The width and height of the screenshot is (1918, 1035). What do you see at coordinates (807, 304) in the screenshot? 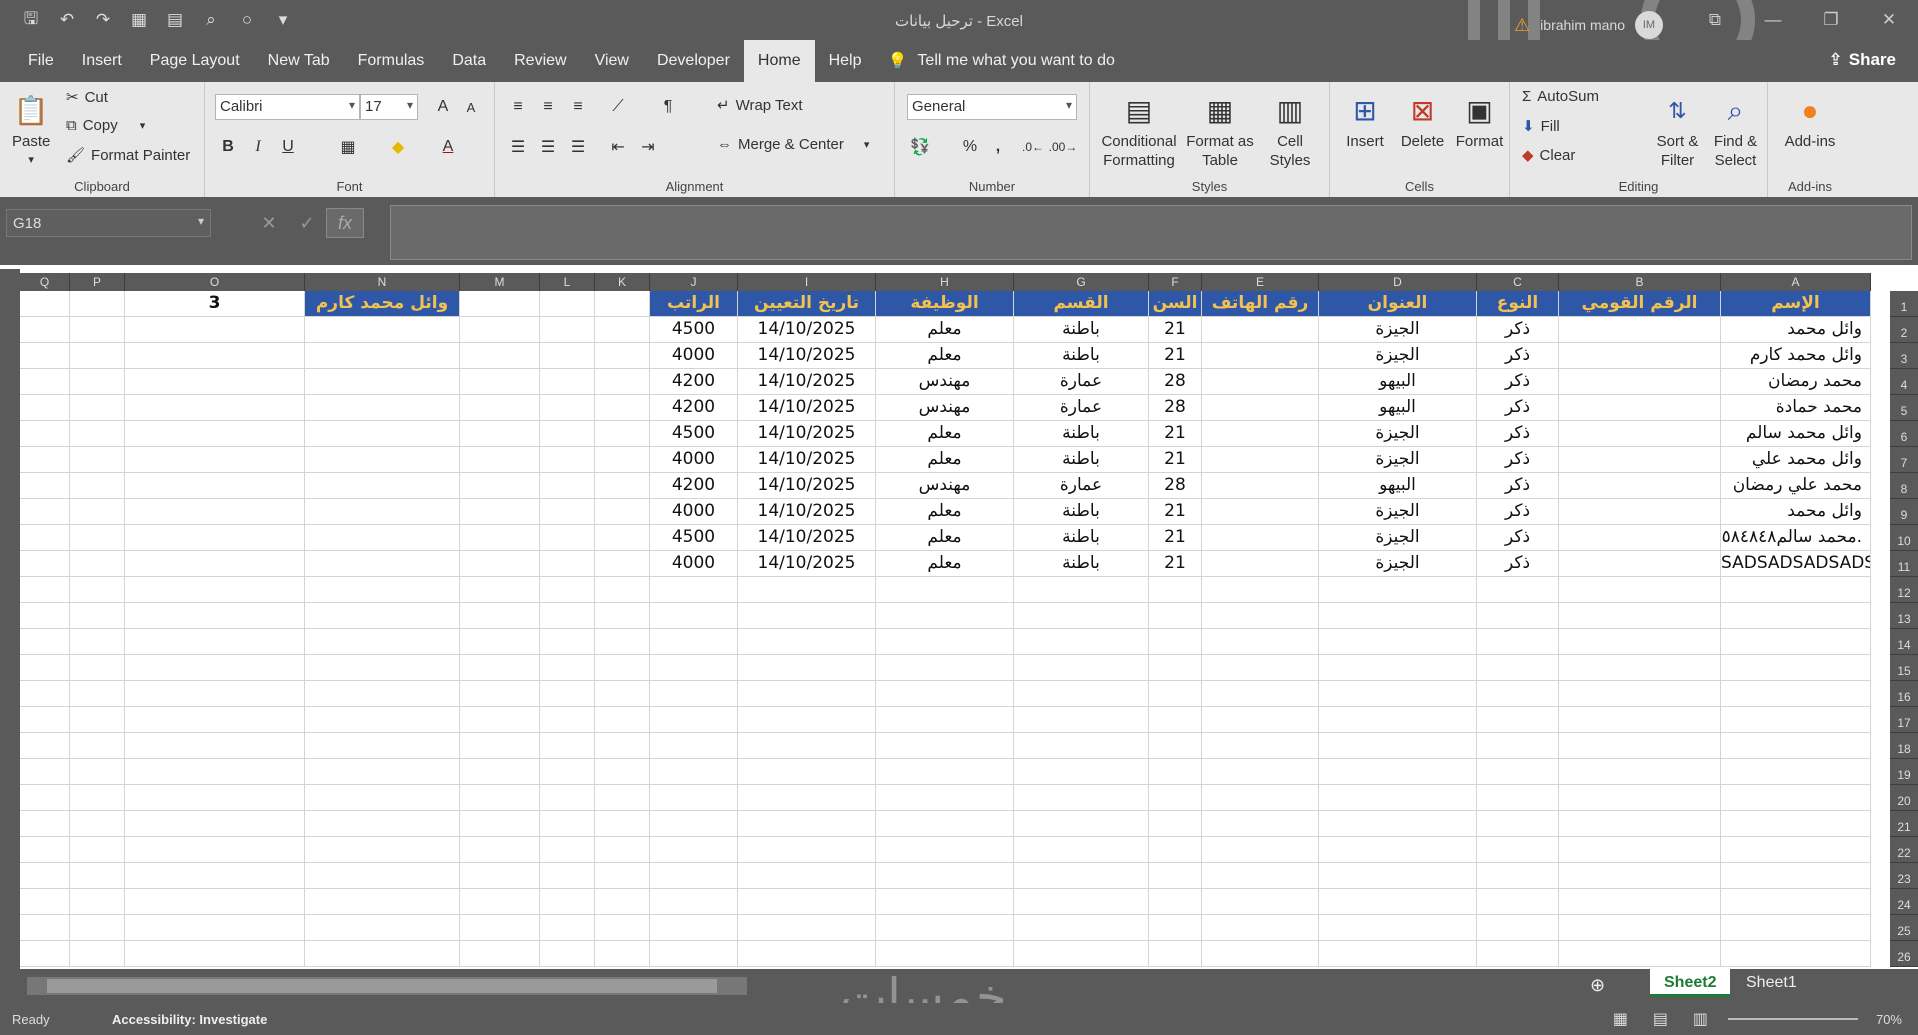
I see `header-i: تاريخ التعيين` at bounding box center [807, 304].